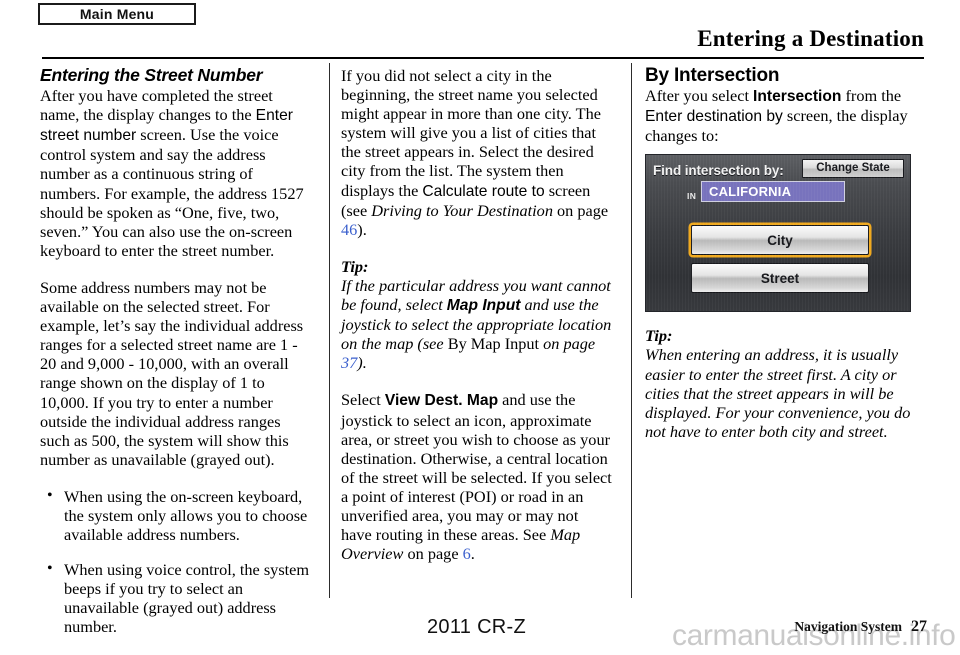 This screenshot has height=655, width=960. I want to click on main-menu-tab: Main Menu, so click(117, 14).